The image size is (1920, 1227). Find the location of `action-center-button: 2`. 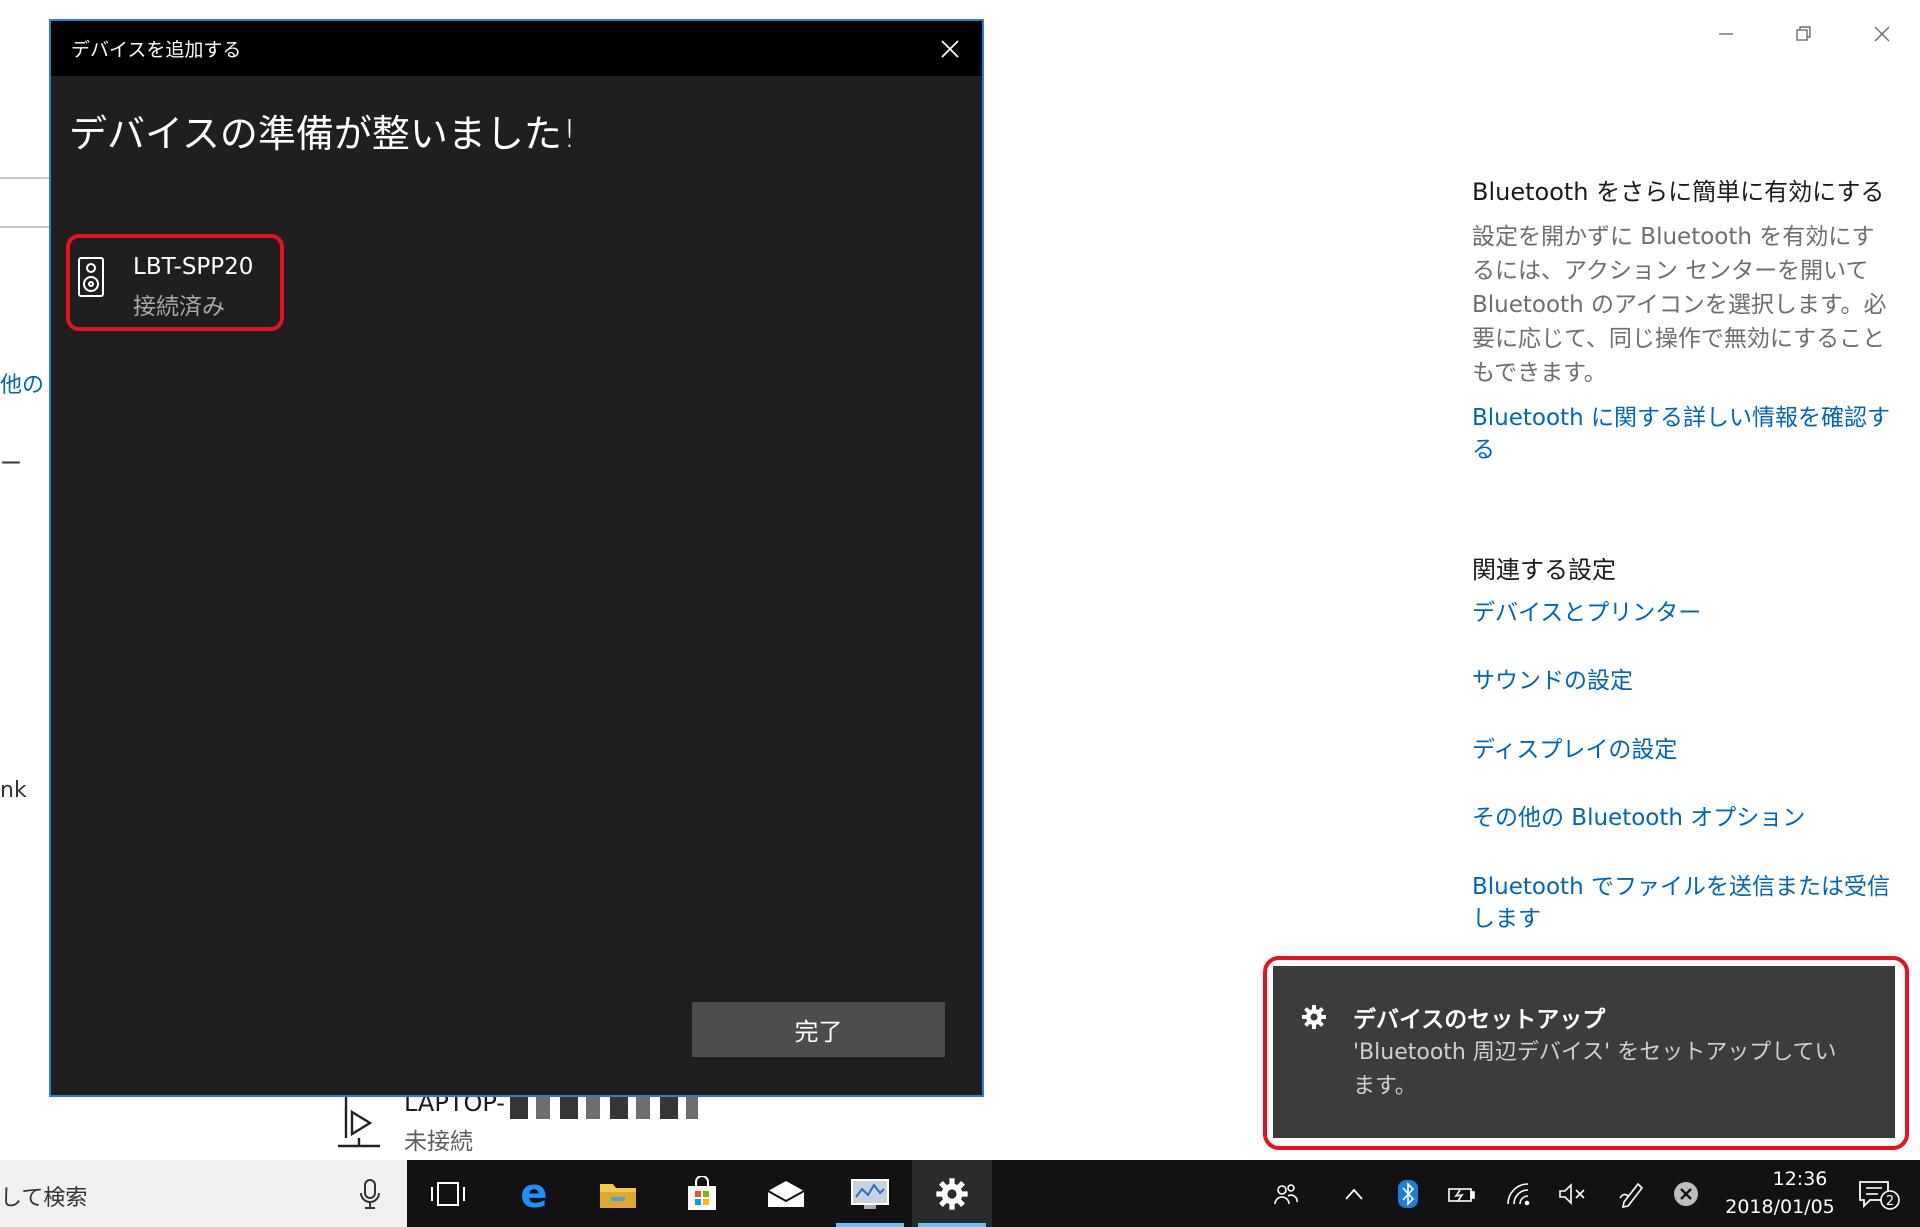

action-center-button: 2 is located at coordinates (1878, 1193).